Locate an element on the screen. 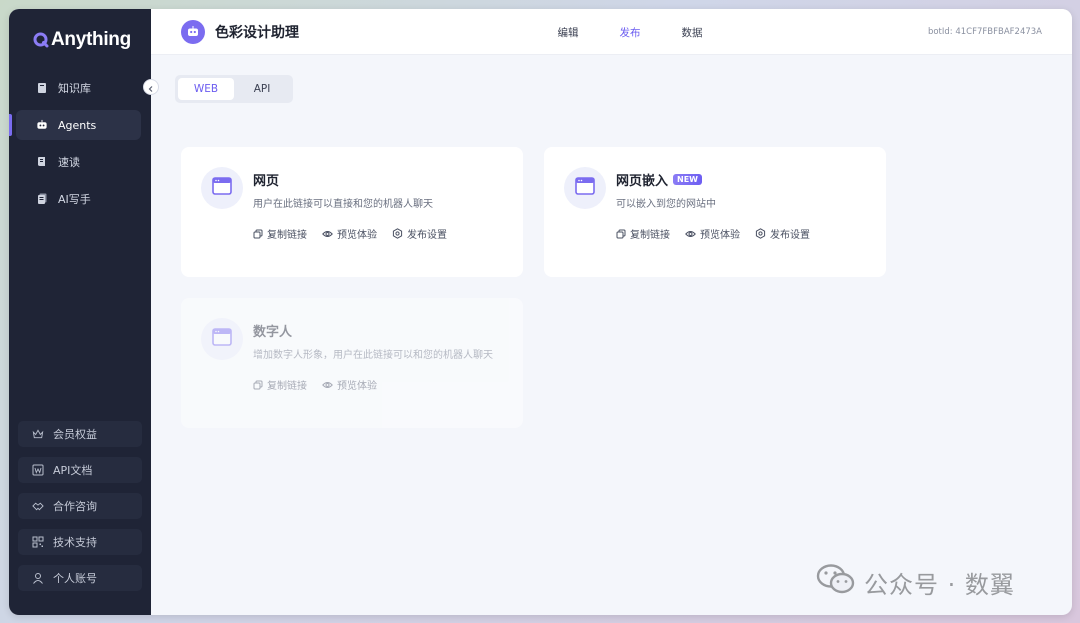 This screenshot has width=1080, height=623. sidebar-item-membership: 会员权益 is located at coordinates (80, 434).